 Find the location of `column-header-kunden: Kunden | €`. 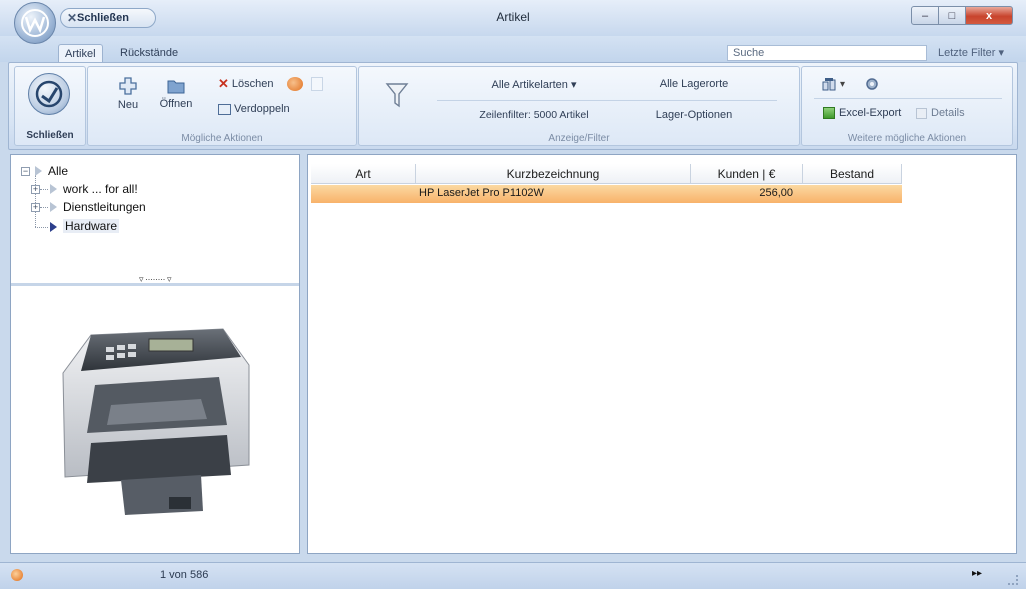

column-header-kunden: Kunden | € is located at coordinates (747, 174).